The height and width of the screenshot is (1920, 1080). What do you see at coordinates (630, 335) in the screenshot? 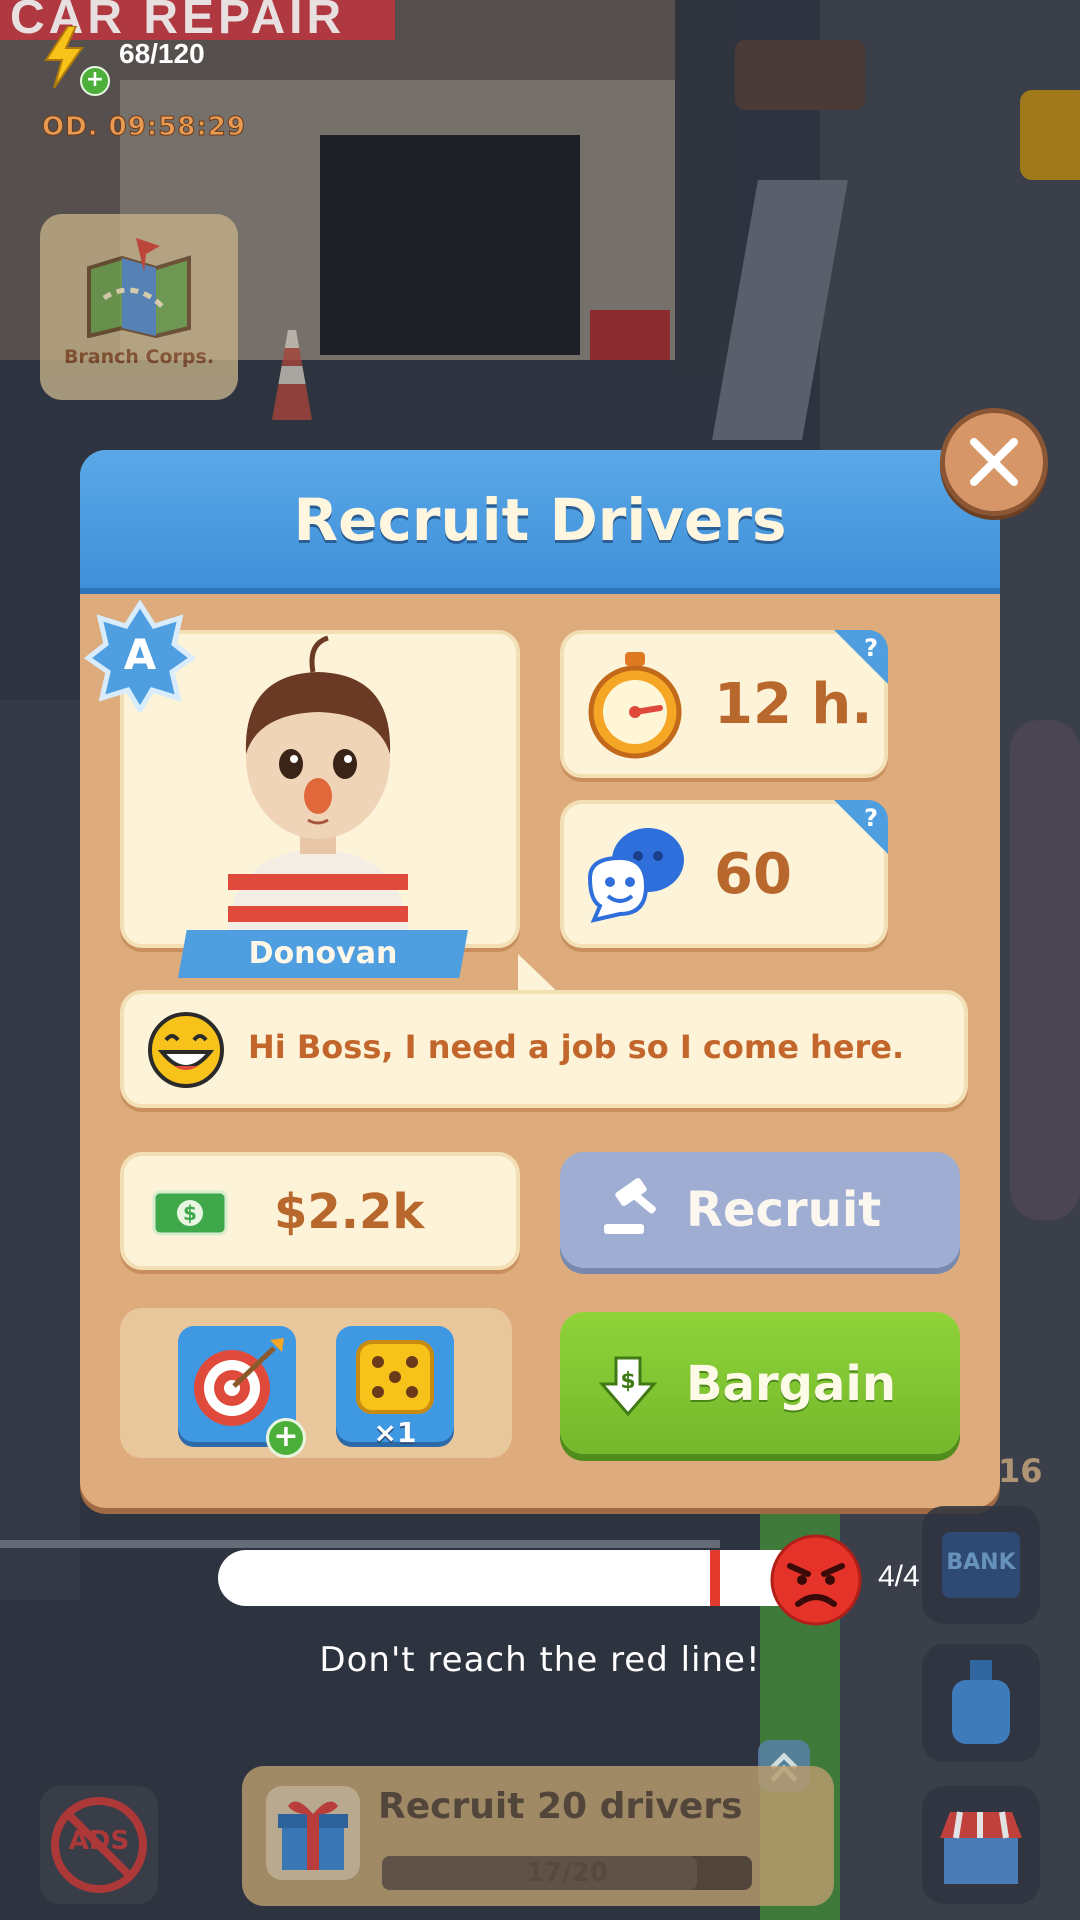
I see `shop-red-trim` at bounding box center [630, 335].